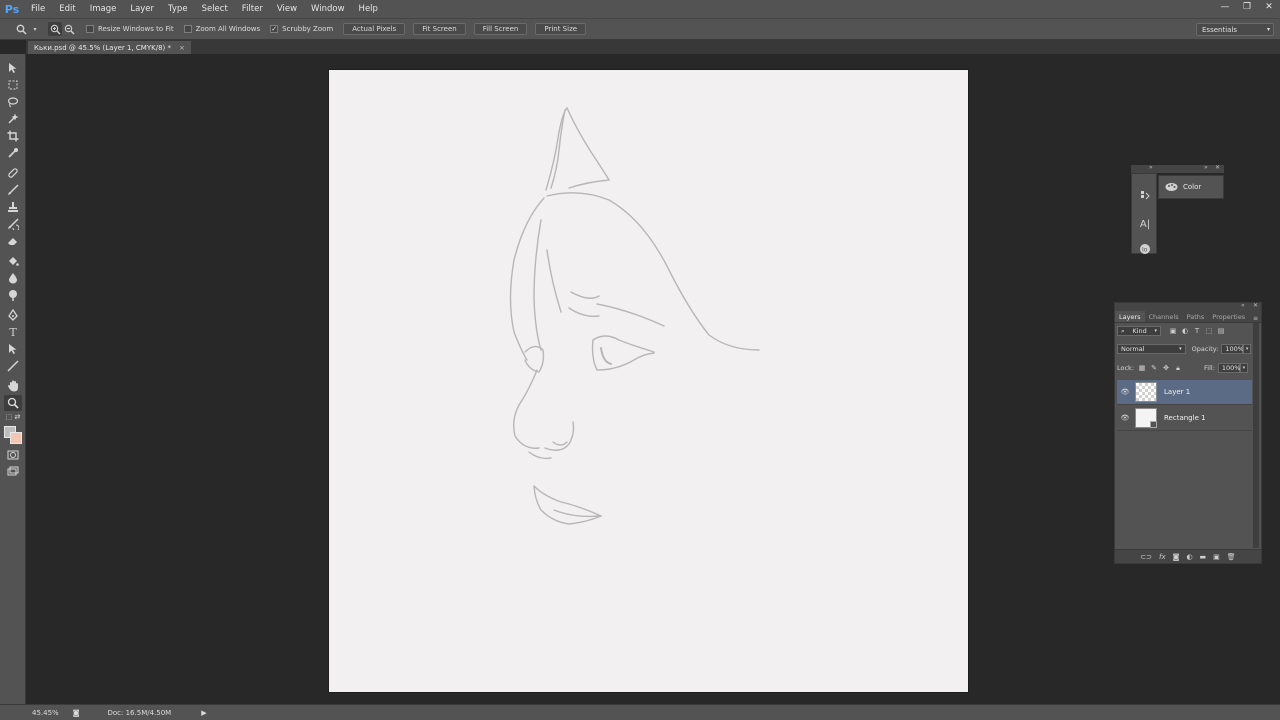 This screenshot has width=1280, height=720. Describe the element at coordinates (1130, 316) in the screenshot. I see `tab-layers: Layers` at that location.